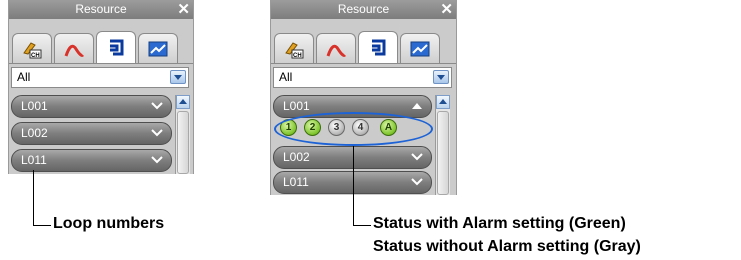 This screenshot has width=741, height=260. I want to click on loop-item: L002, so click(91, 133).